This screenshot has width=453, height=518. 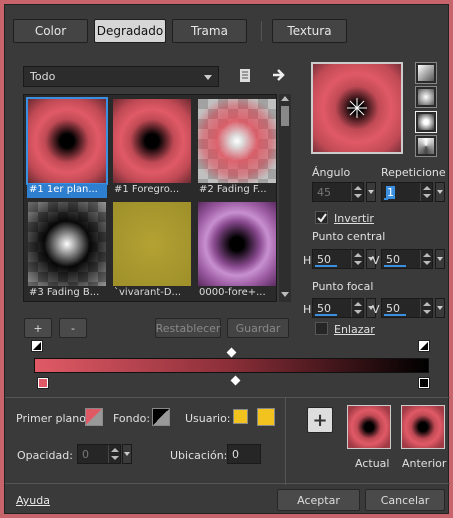 I want to click on focal-h-slider-fill, so click(x=326, y=315).